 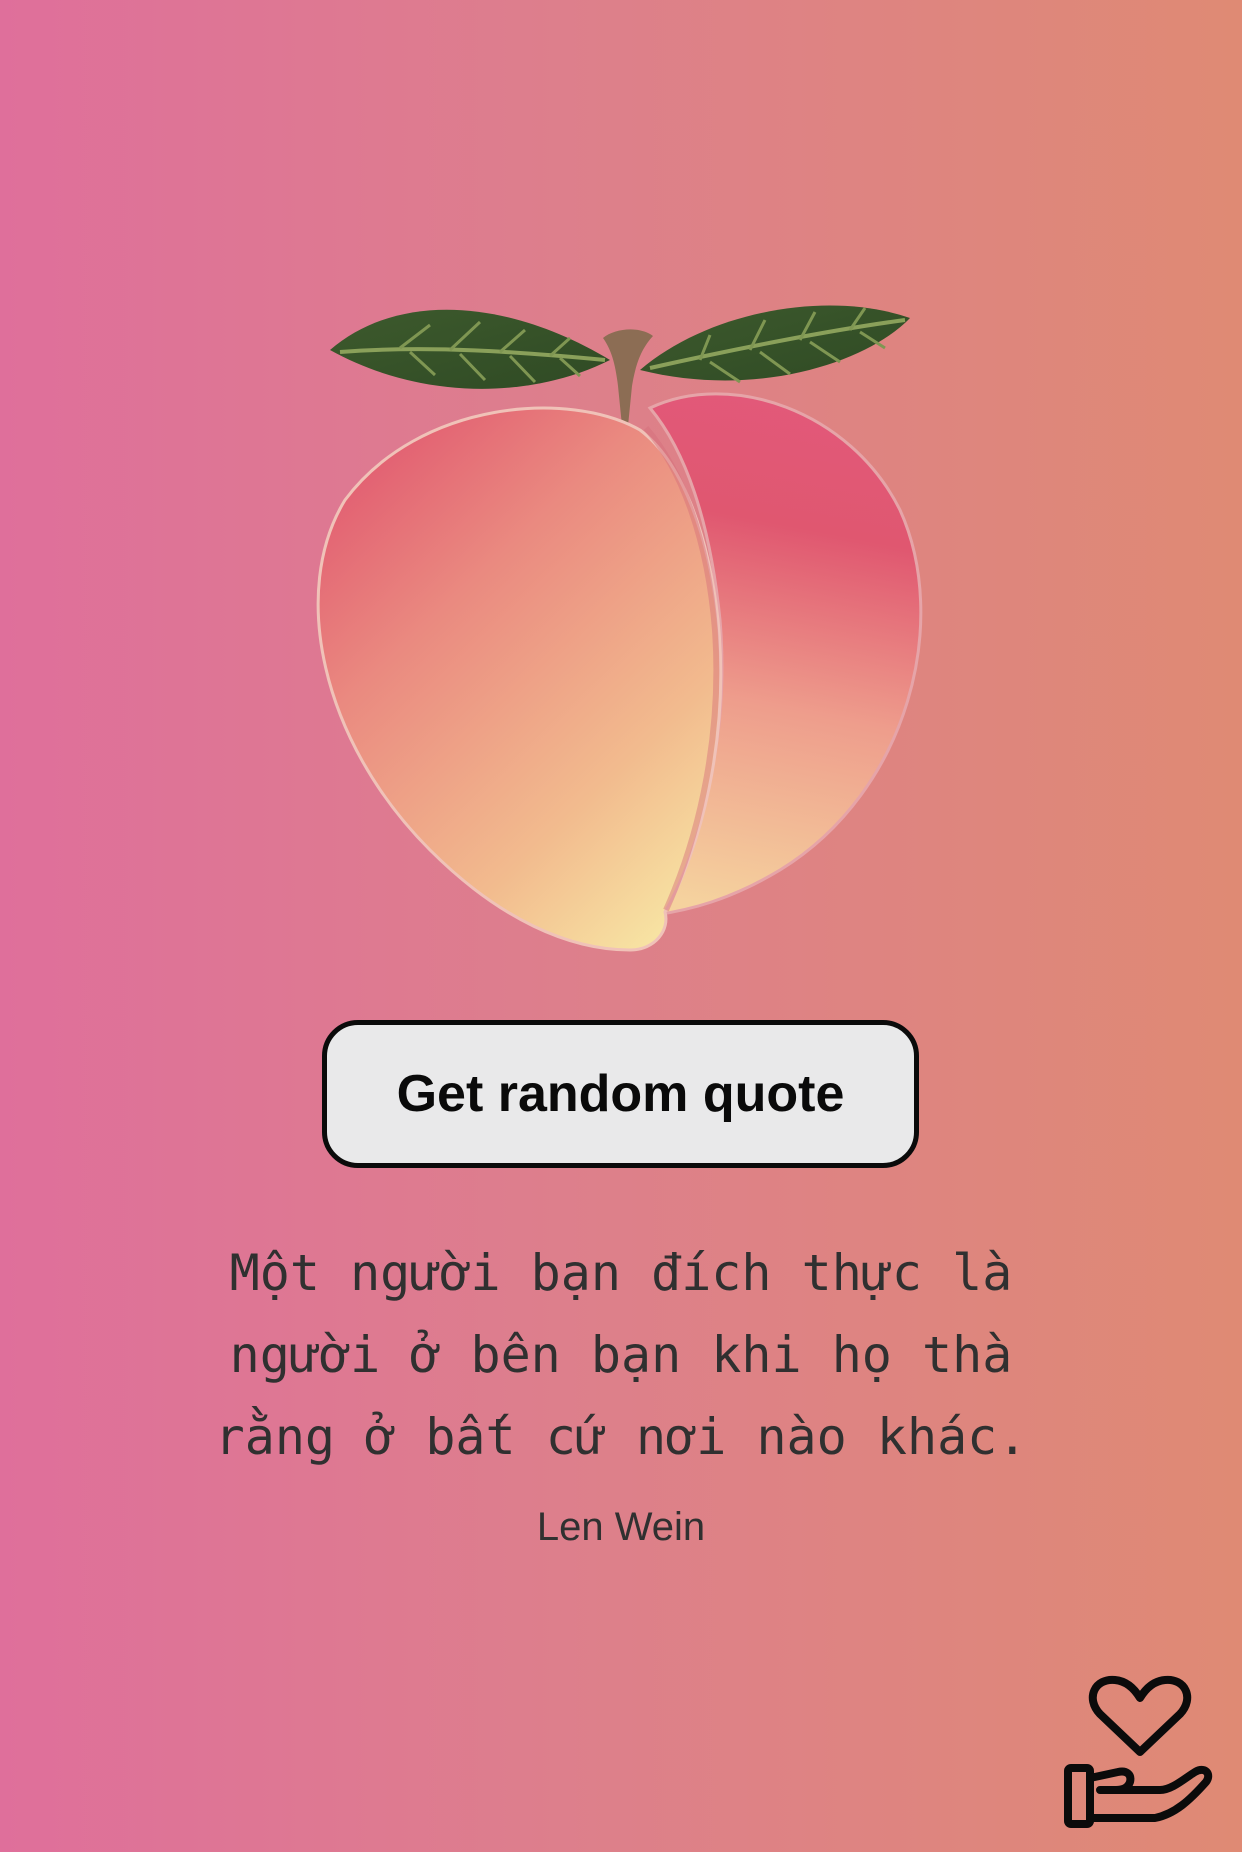 What do you see at coordinates (621, 1527) in the screenshot?
I see `quote-author: Len Wein` at bounding box center [621, 1527].